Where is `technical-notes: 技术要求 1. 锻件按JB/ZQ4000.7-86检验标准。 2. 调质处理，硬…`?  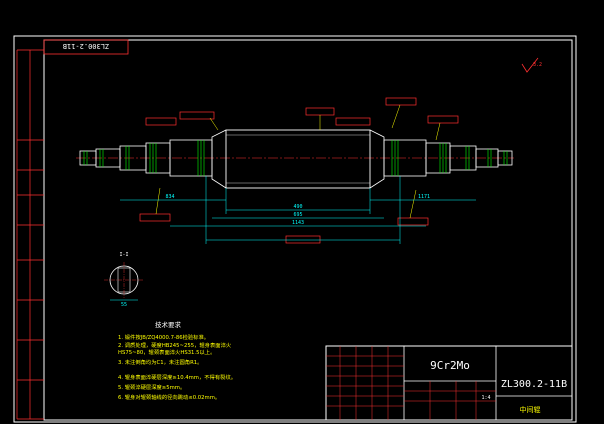
technical-notes: 技术要求 1. 锻件按JB/ZQ4000.7-86检验标准。 2. 调质处理，硬… is located at coordinates (177, 360).